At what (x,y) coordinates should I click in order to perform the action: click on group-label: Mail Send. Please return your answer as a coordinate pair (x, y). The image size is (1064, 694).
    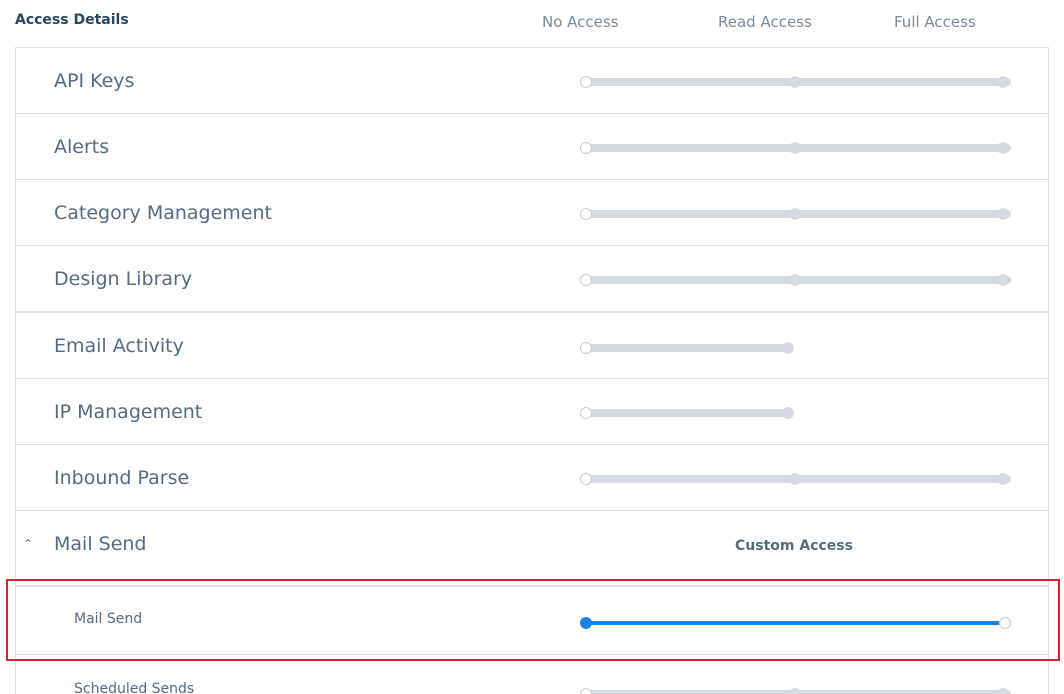
    Looking at the image, I should click on (100, 544).